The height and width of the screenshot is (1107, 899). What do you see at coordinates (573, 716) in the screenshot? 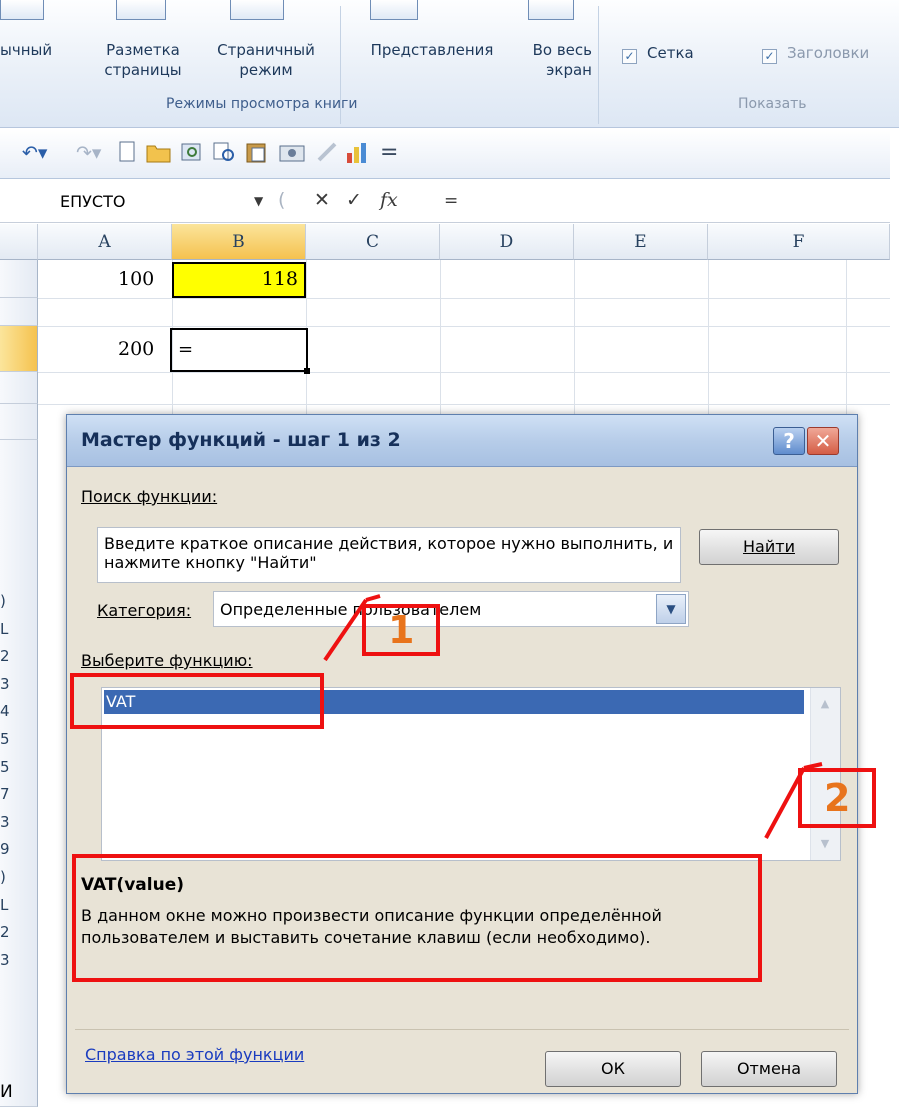
I see `annotation-lines` at bounding box center [573, 716].